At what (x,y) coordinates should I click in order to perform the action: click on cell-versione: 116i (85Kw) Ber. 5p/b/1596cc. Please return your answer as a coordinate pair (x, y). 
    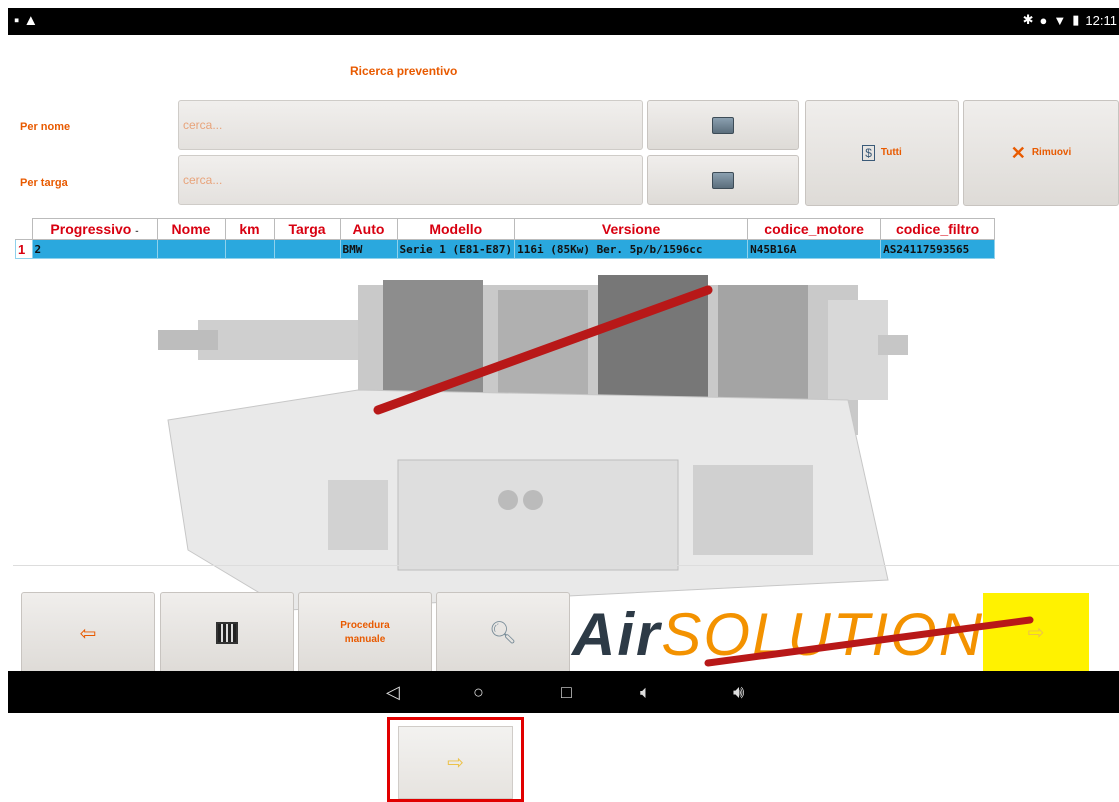
    Looking at the image, I should click on (631, 249).